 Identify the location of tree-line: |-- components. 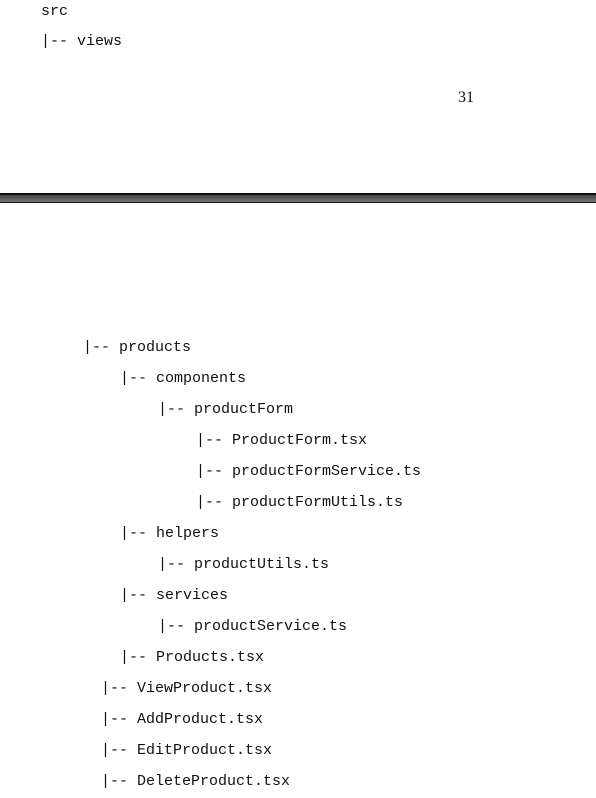
(183, 378).